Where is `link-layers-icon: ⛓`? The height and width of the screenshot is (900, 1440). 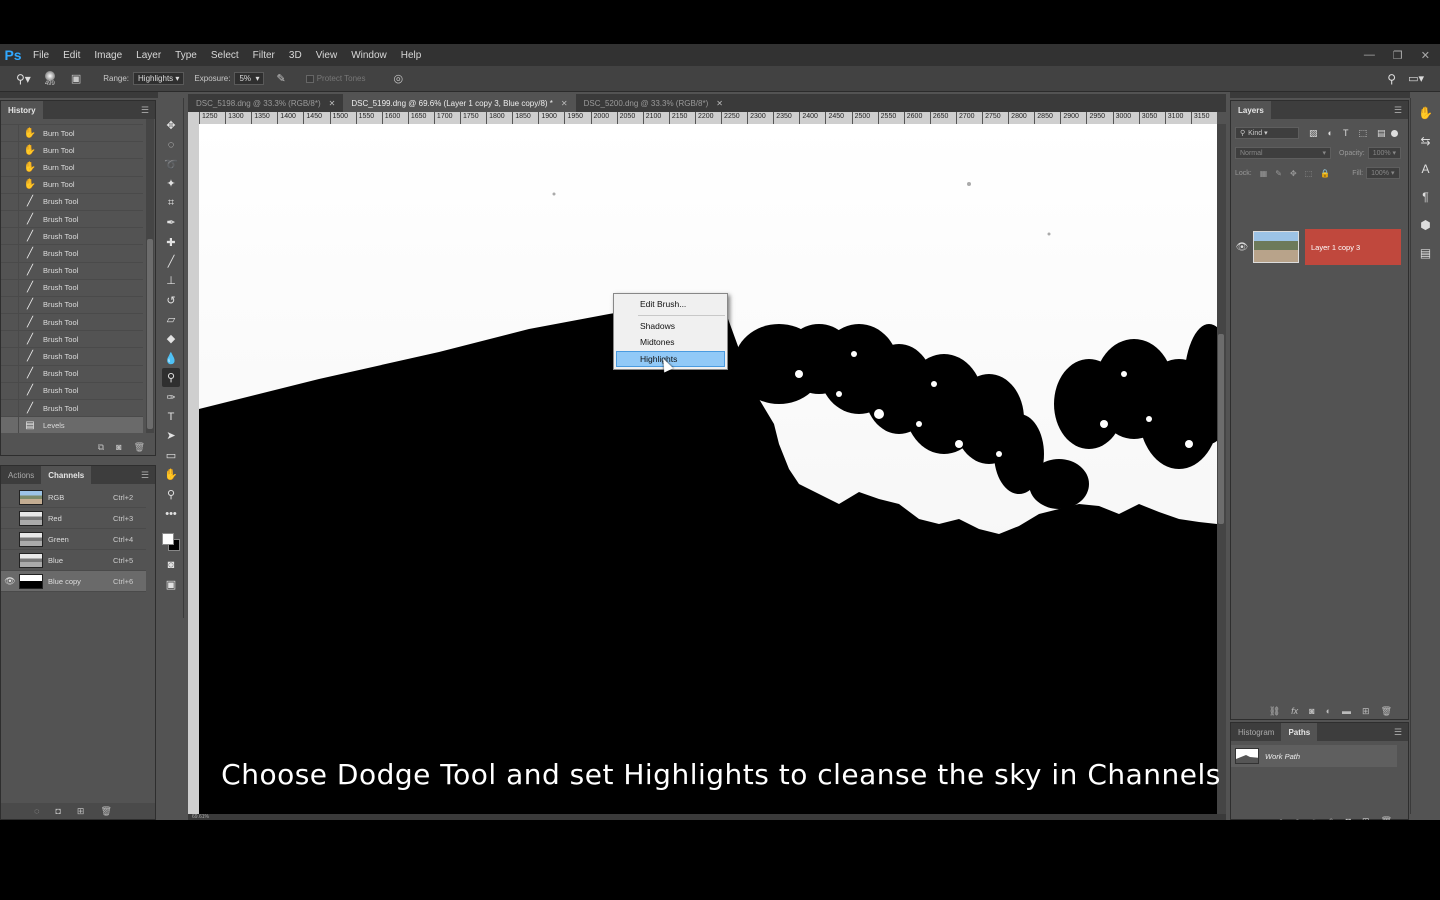 link-layers-icon: ⛓ is located at coordinates (1274, 711).